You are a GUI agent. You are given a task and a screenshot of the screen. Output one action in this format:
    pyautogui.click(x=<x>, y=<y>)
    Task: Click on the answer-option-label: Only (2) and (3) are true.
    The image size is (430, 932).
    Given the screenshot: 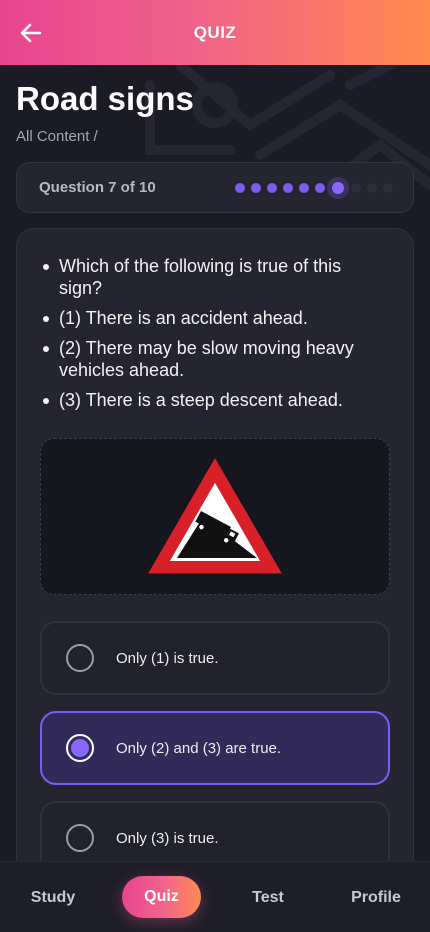 What is the action you would take?
    pyautogui.click(x=199, y=748)
    